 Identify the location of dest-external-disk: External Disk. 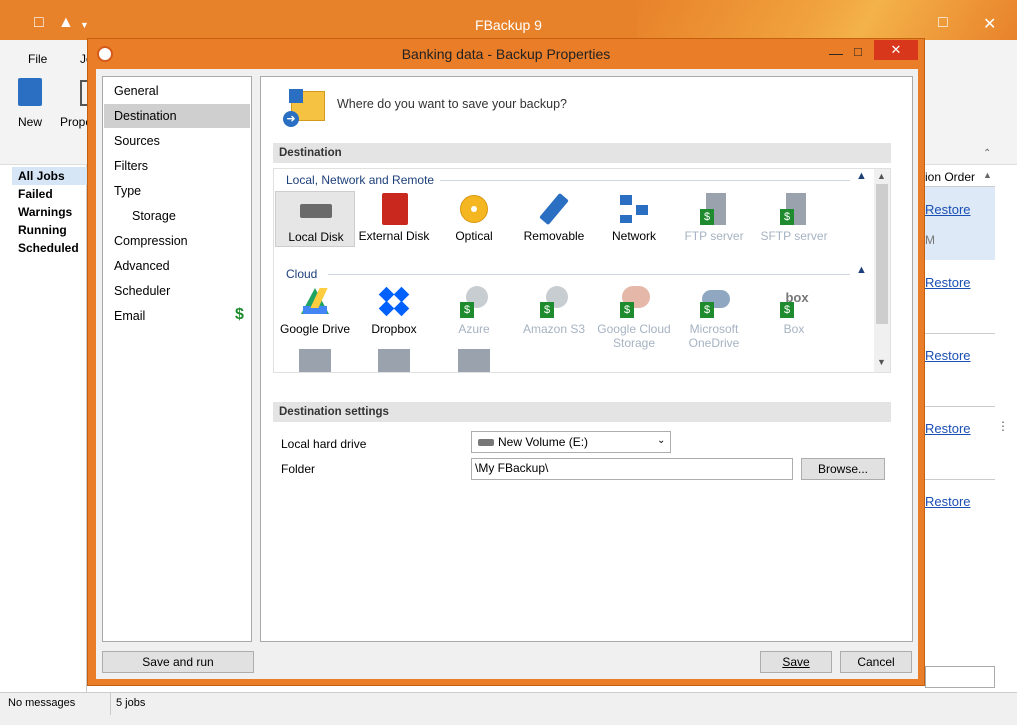
(394, 219).